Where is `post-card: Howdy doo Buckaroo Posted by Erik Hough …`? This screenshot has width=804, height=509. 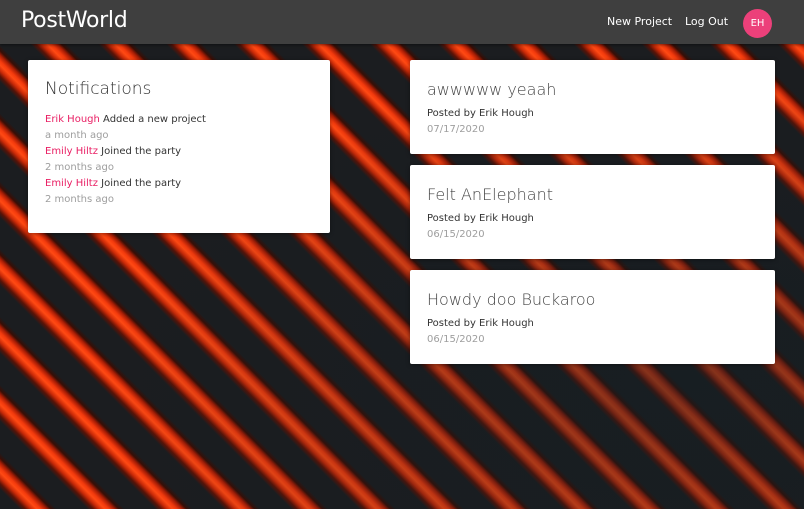 post-card: Howdy doo Buckaroo Posted by Erik Hough … is located at coordinates (592, 317).